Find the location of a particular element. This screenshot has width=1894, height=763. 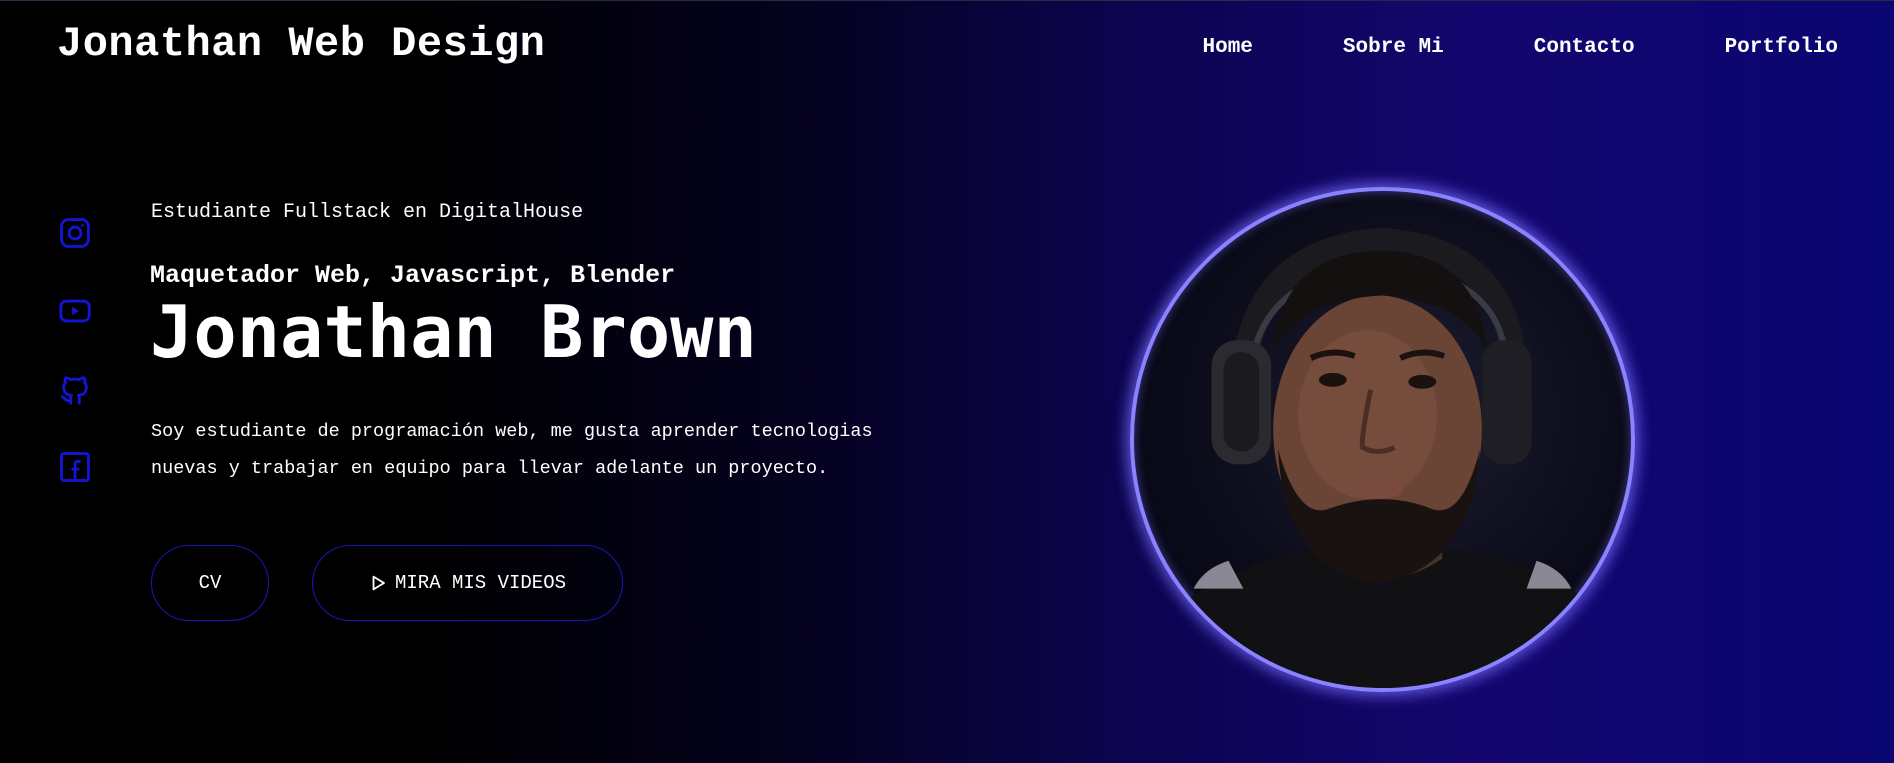

social-links is located at coordinates (75, 372).